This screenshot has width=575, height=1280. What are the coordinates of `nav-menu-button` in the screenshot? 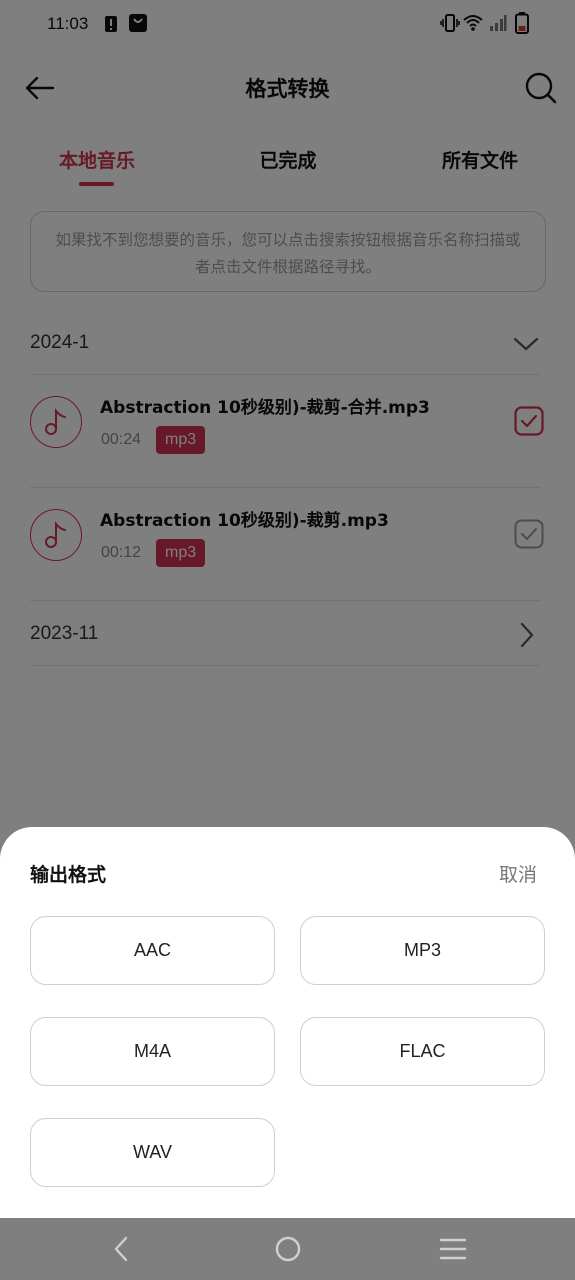 It's located at (453, 1251).